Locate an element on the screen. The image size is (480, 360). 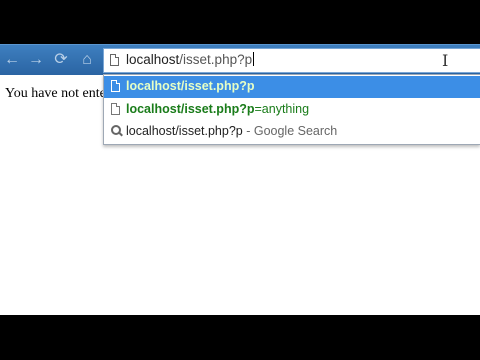
search-query: localhost/isset.php?p is located at coordinates (184, 131).